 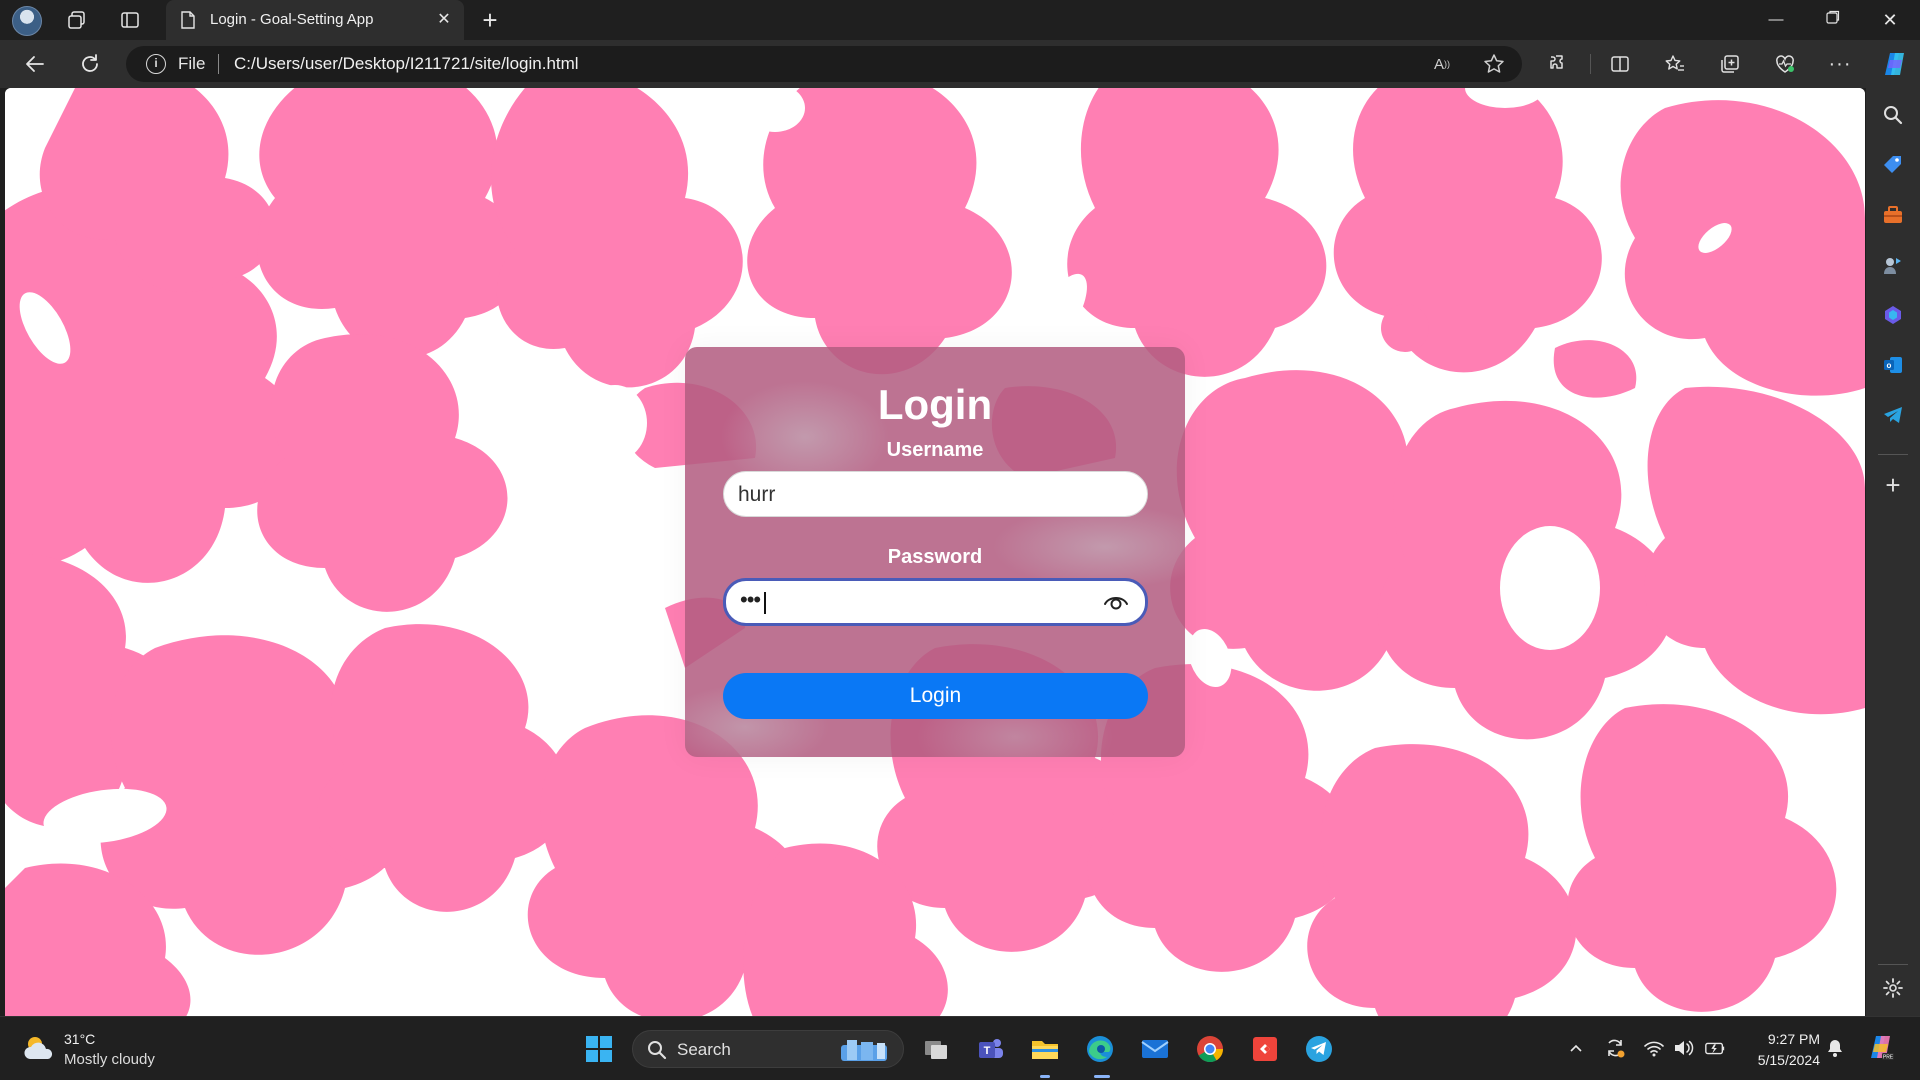 I want to click on weather-description: Mostly cloudy, so click(x=109, y=1059).